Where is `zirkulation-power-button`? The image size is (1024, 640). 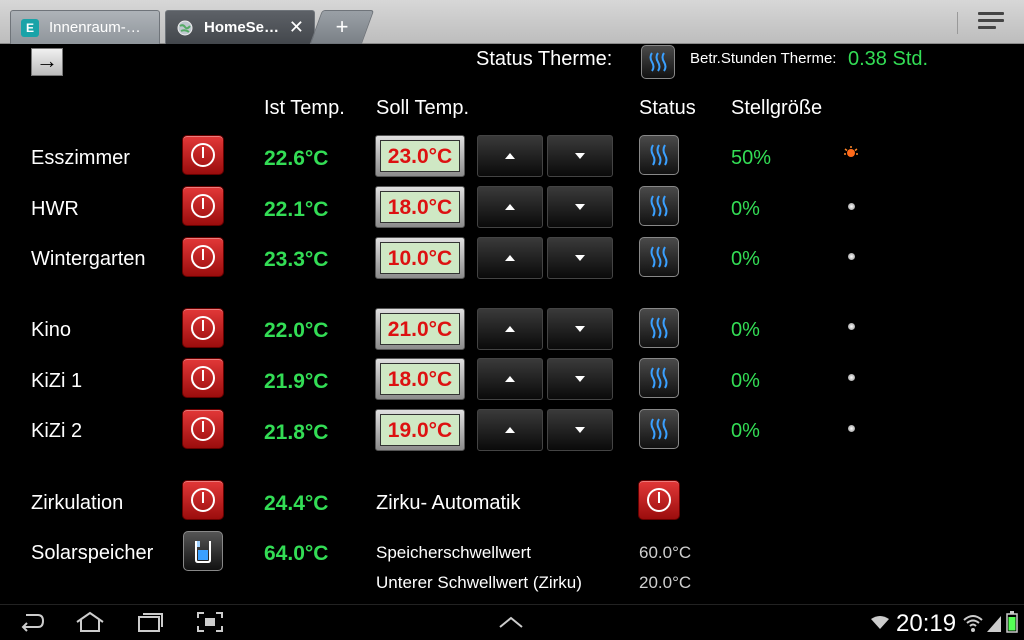 zirkulation-power-button is located at coordinates (203, 500).